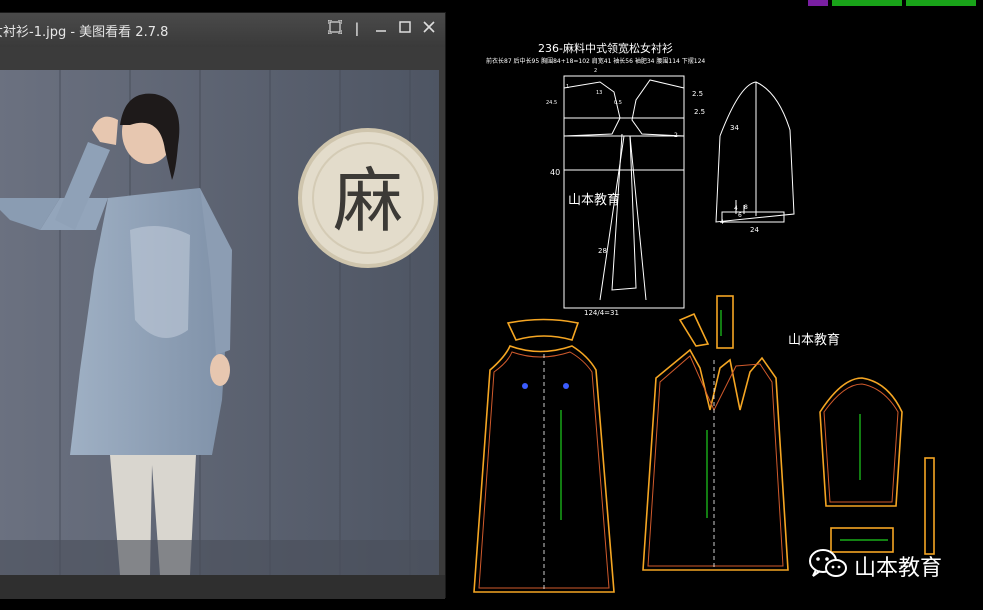 Image resolution: width=983 pixels, height=610 pixels. Describe the element at coordinates (601, 313) in the screenshot. I see `dim-label: 124/4=31` at that location.